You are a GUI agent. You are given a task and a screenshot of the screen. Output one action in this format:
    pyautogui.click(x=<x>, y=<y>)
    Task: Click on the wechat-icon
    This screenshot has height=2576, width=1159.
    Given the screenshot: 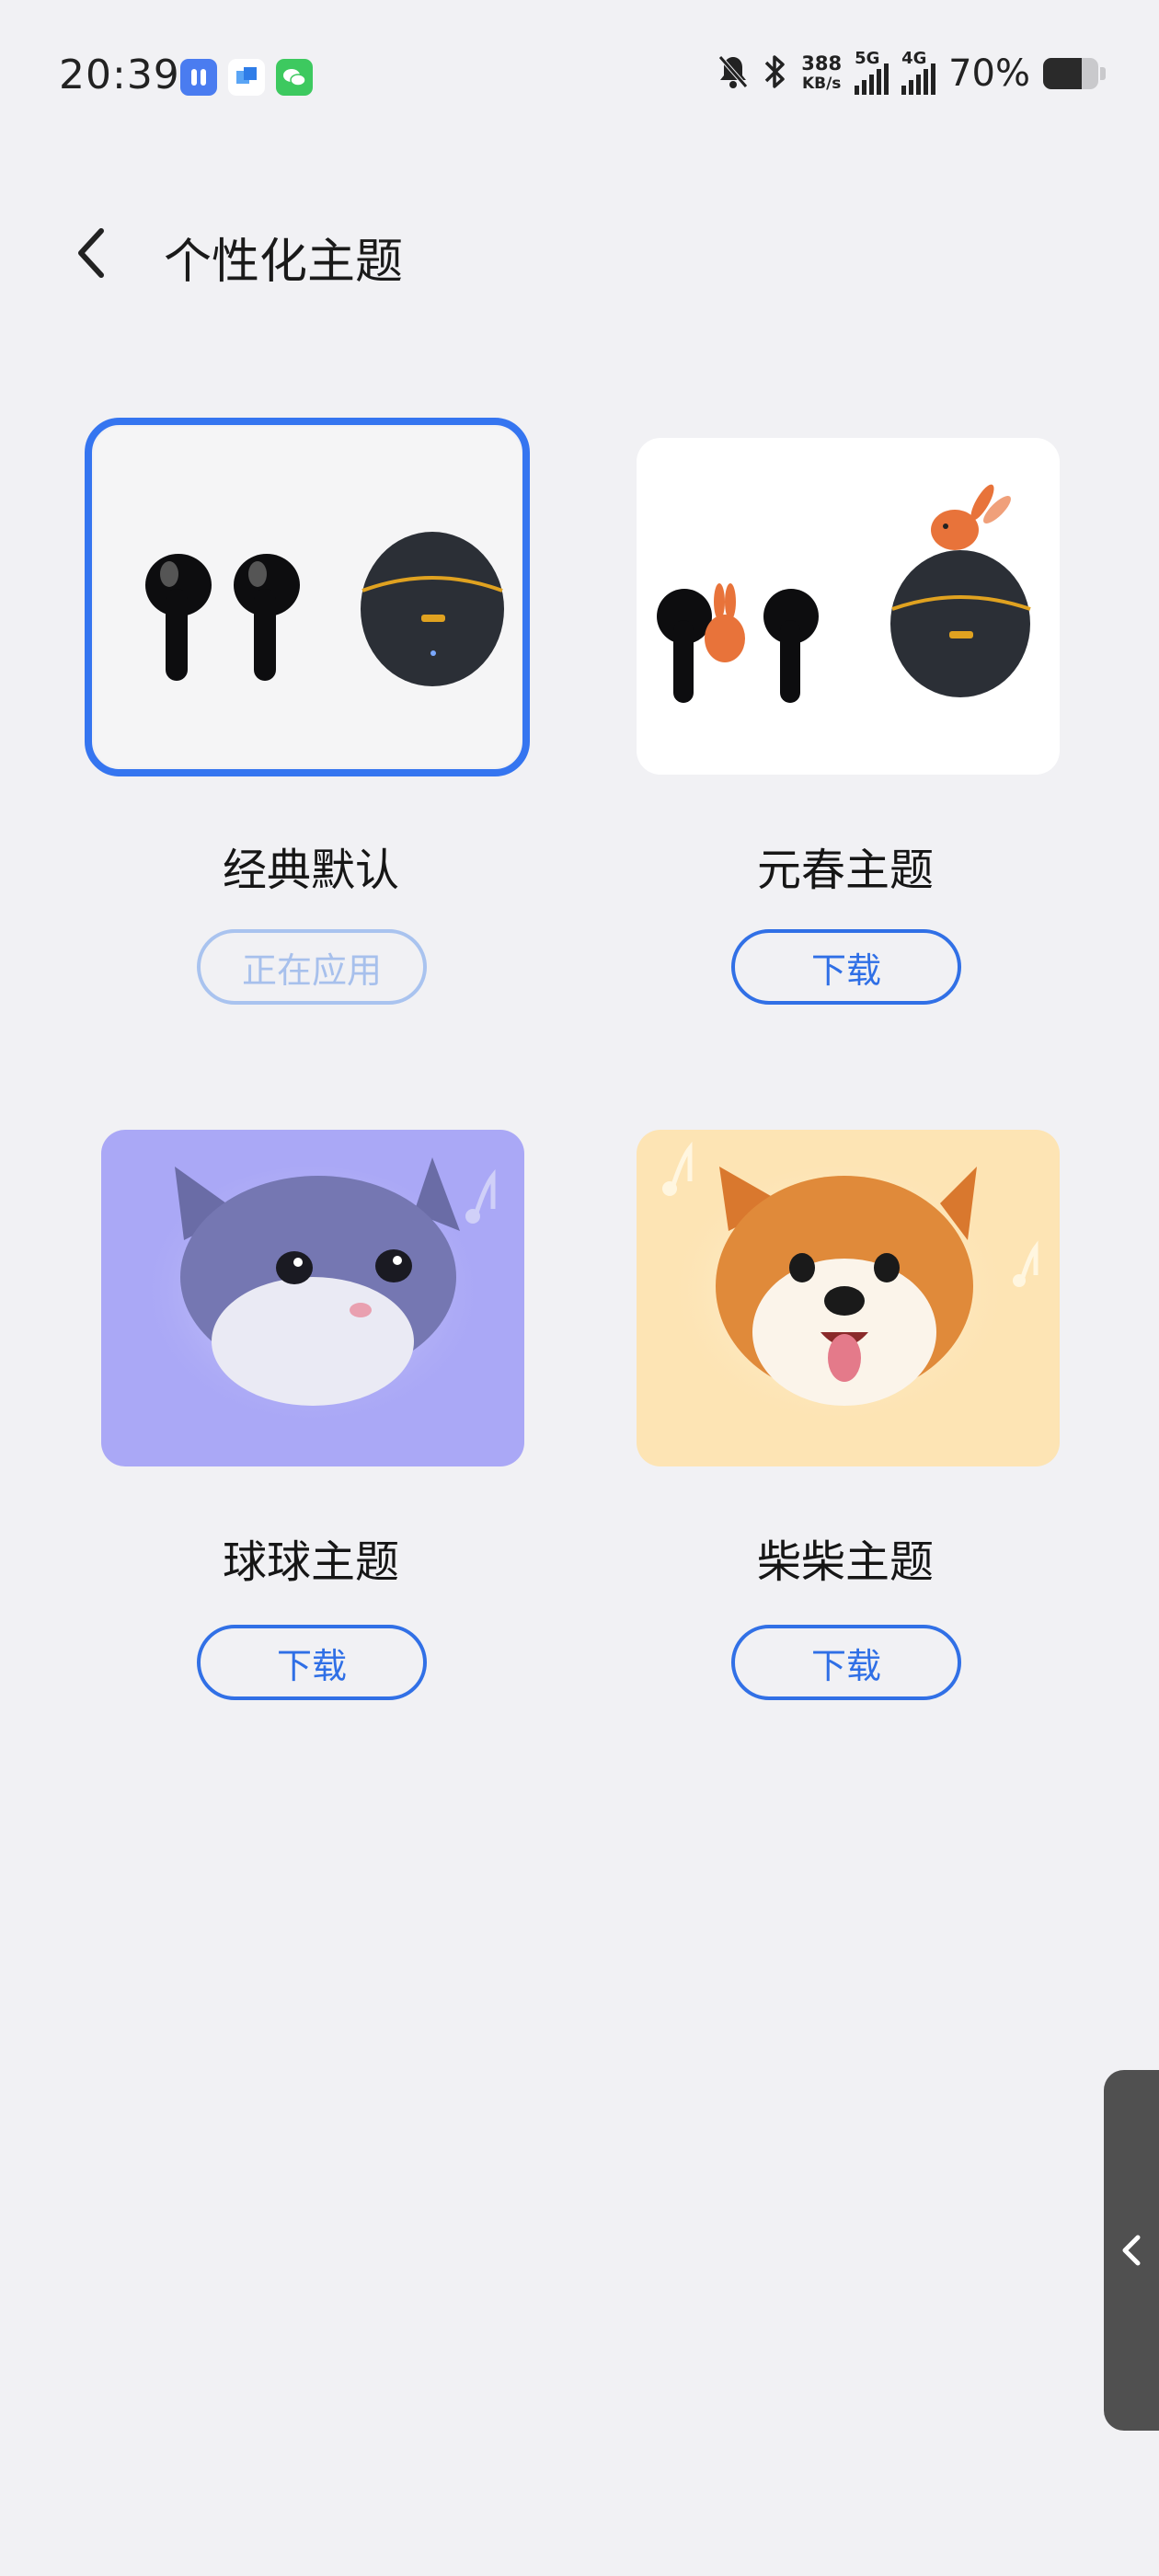 What is the action you would take?
    pyautogui.click(x=294, y=77)
    